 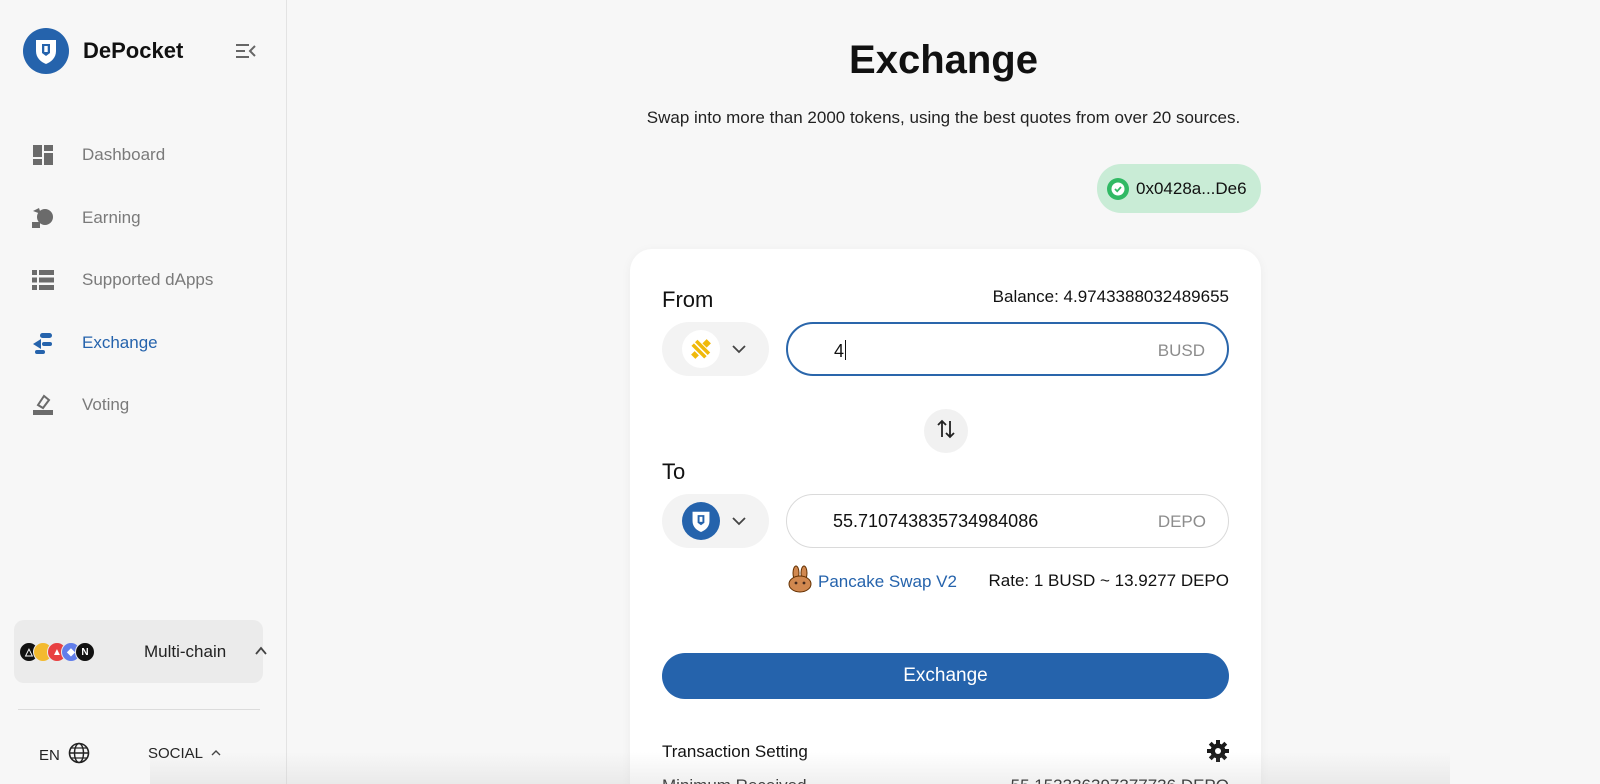 I want to click on chain-label: Multi-chain, so click(x=185, y=651).